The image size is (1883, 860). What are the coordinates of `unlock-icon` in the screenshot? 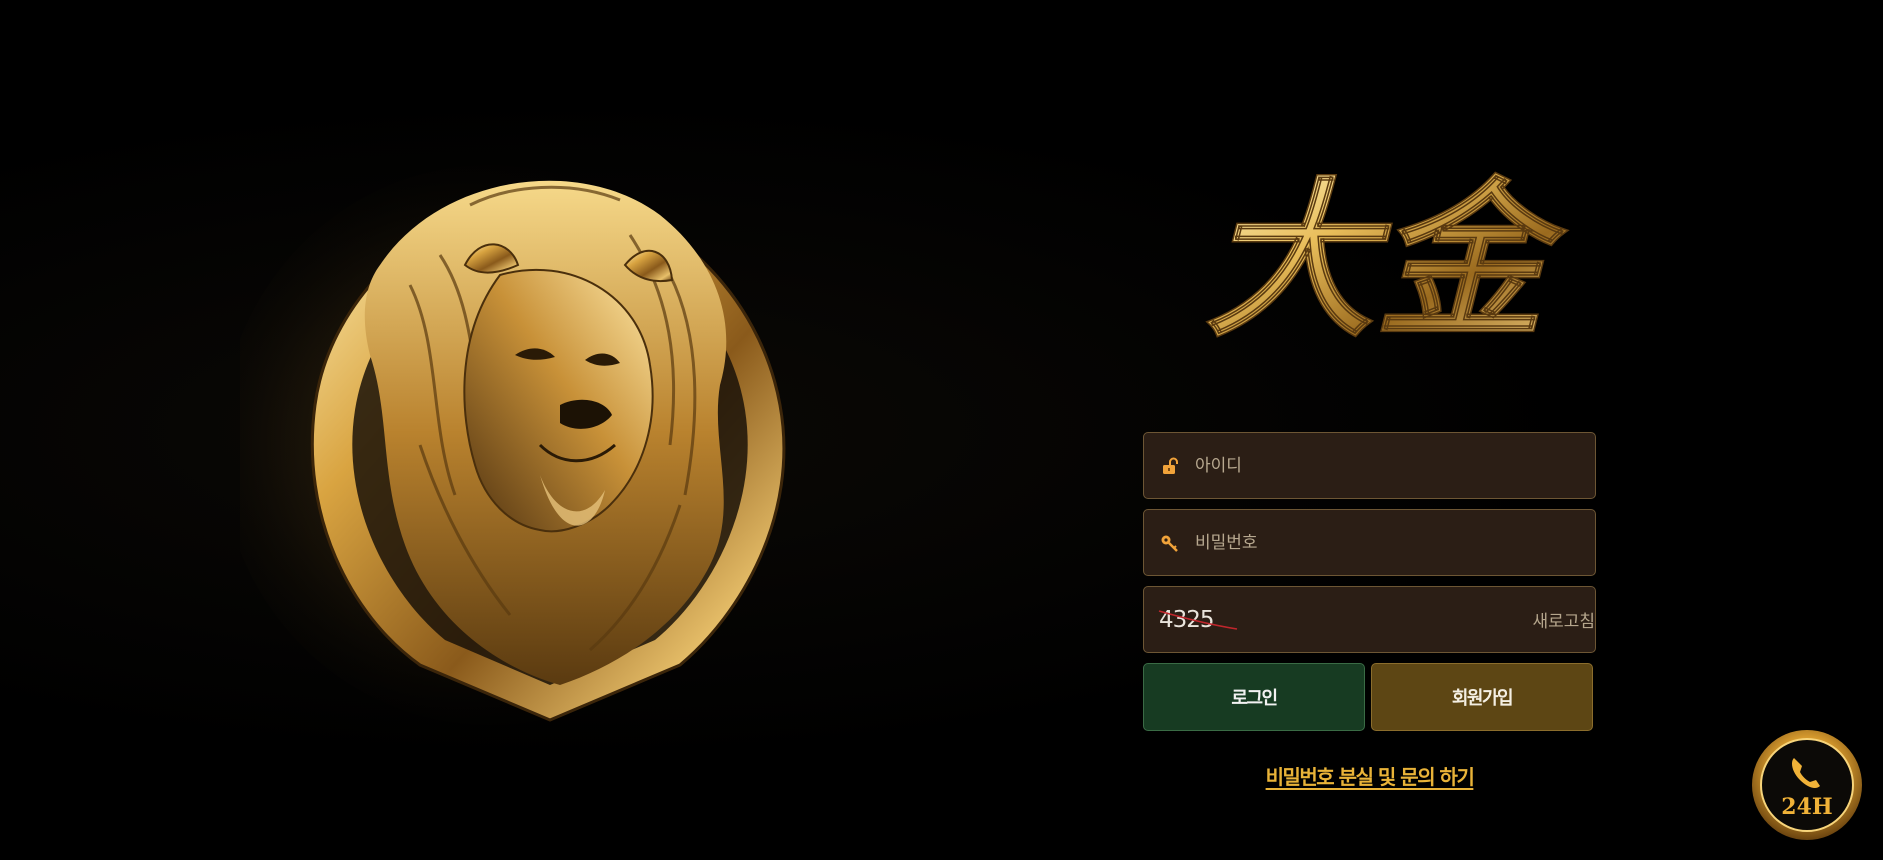 It's located at (1170, 466).